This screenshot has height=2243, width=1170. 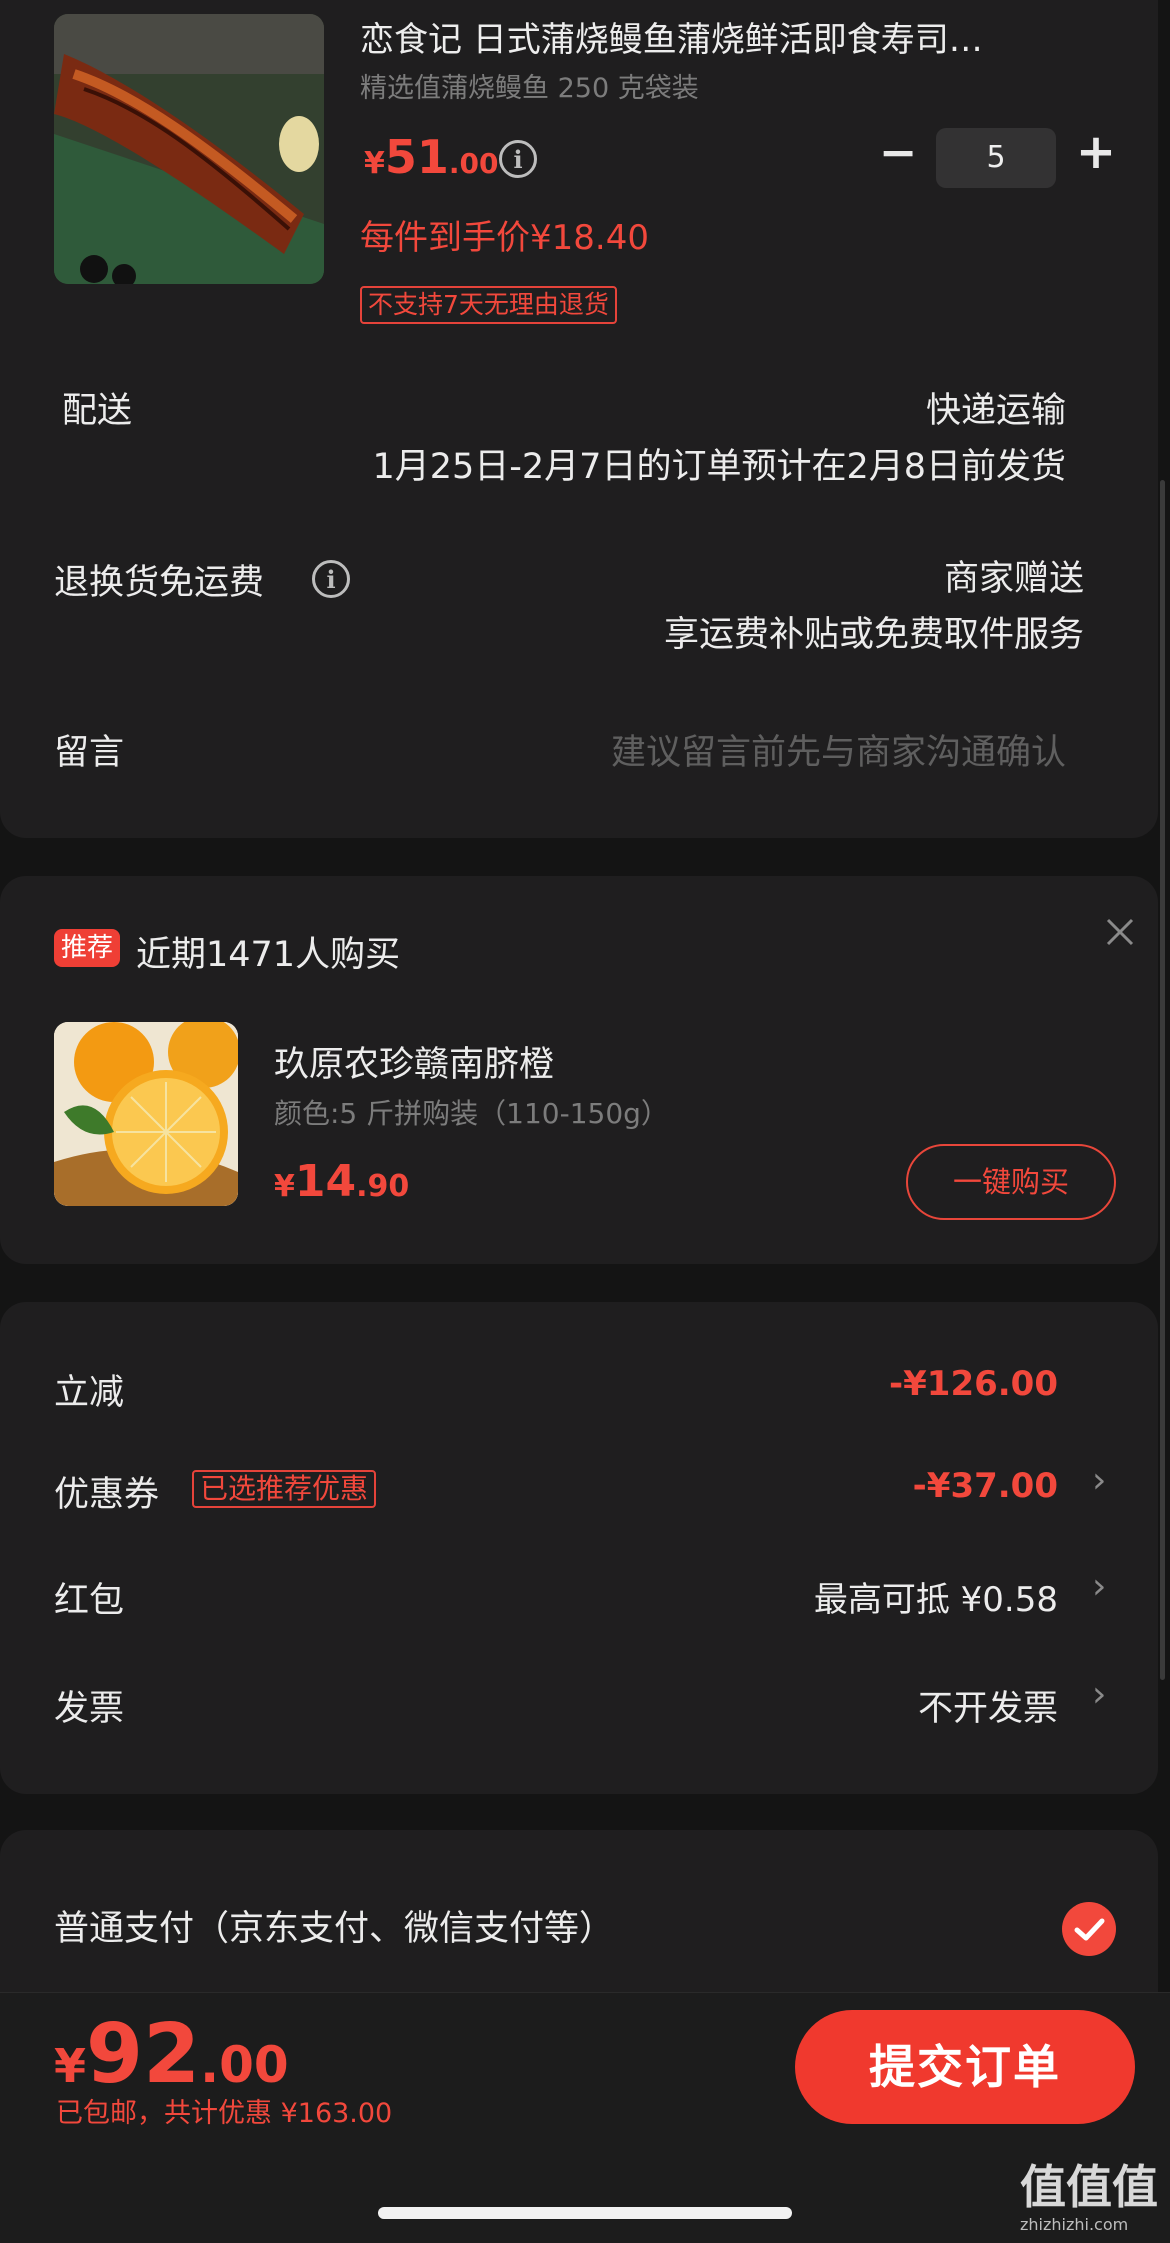 What do you see at coordinates (1099, 1694) in the screenshot?
I see `invoice-chevron-icon: ›` at bounding box center [1099, 1694].